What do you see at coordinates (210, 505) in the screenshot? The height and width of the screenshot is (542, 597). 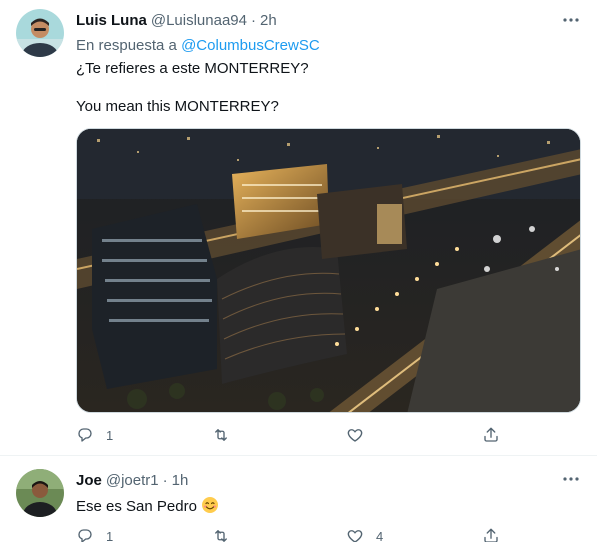 I see `smiling-face-emoji-icon` at bounding box center [210, 505].